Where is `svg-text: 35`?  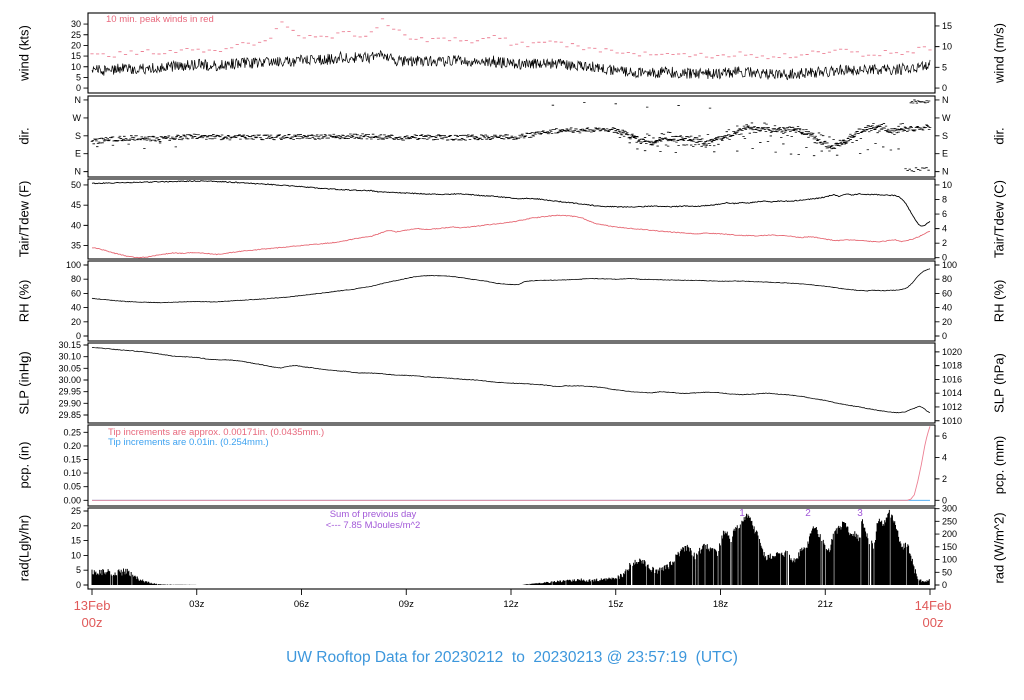 svg-text: 35 is located at coordinates (76, 246).